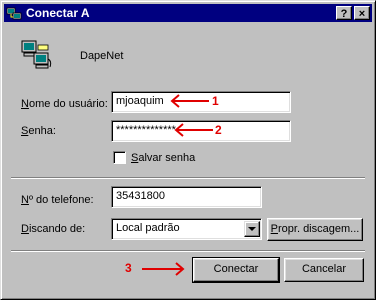 This screenshot has width=376, height=300. What do you see at coordinates (344, 13) in the screenshot?
I see `help-button: ?` at bounding box center [344, 13].